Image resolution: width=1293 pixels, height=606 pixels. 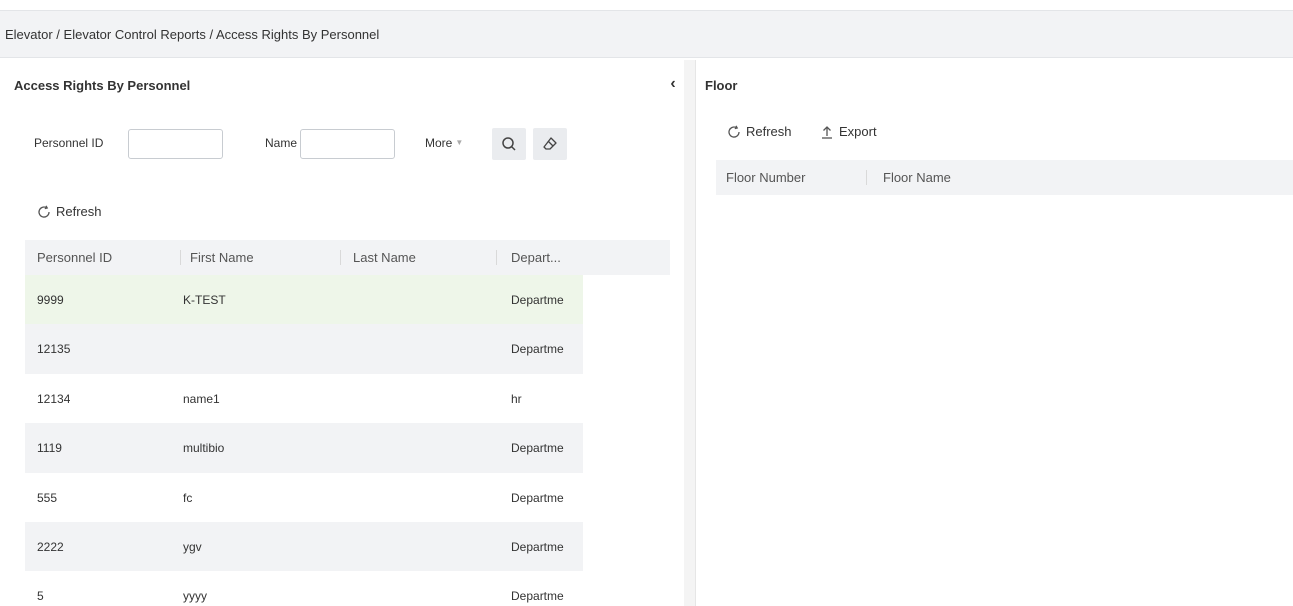 What do you see at coordinates (516, 398) in the screenshot?
I see `cell-department: hr` at bounding box center [516, 398].